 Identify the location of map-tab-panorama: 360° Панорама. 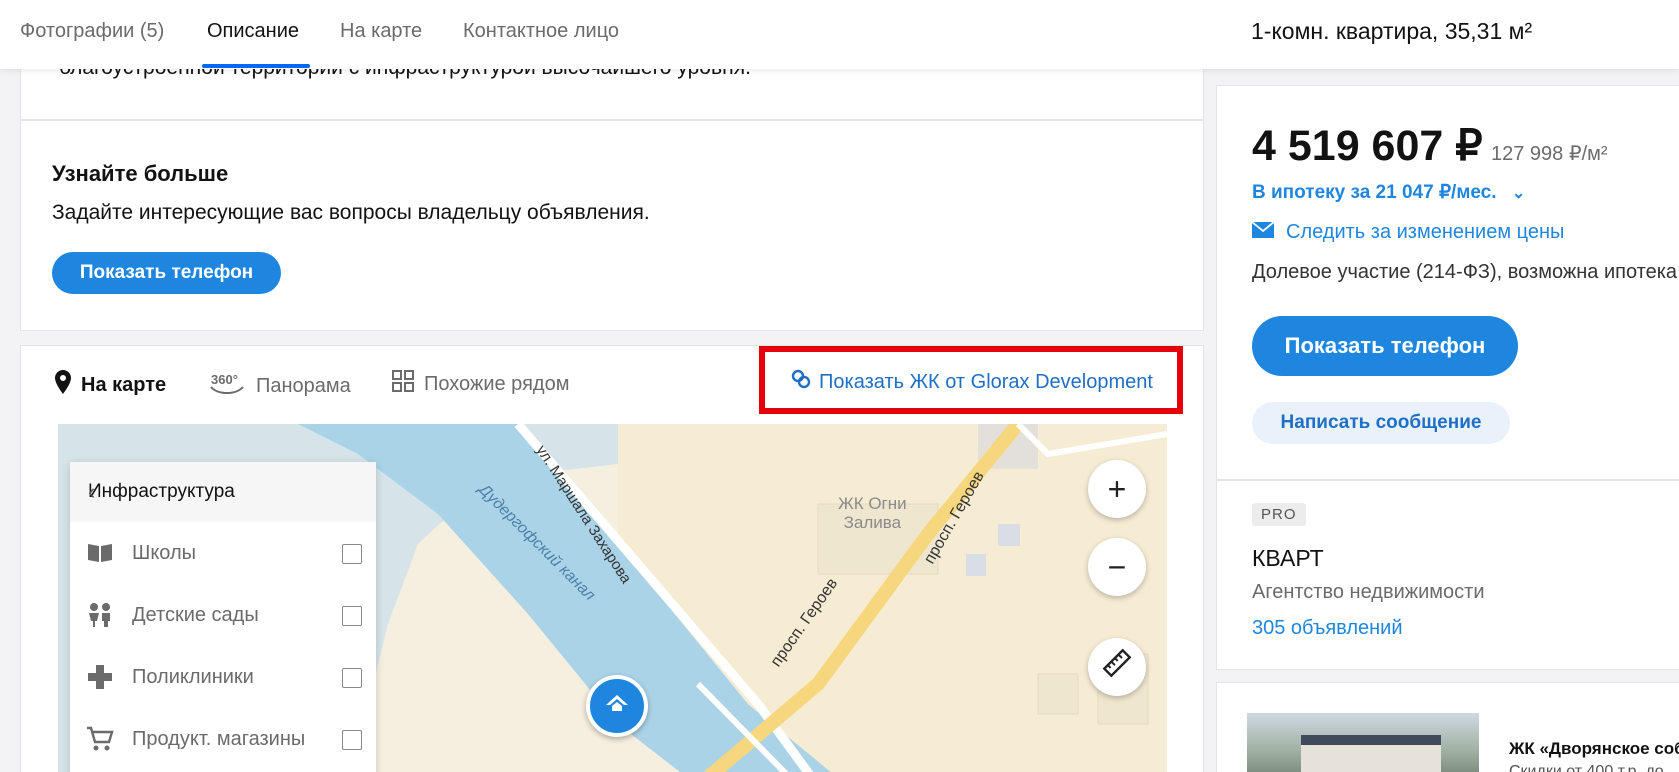
(279, 386).